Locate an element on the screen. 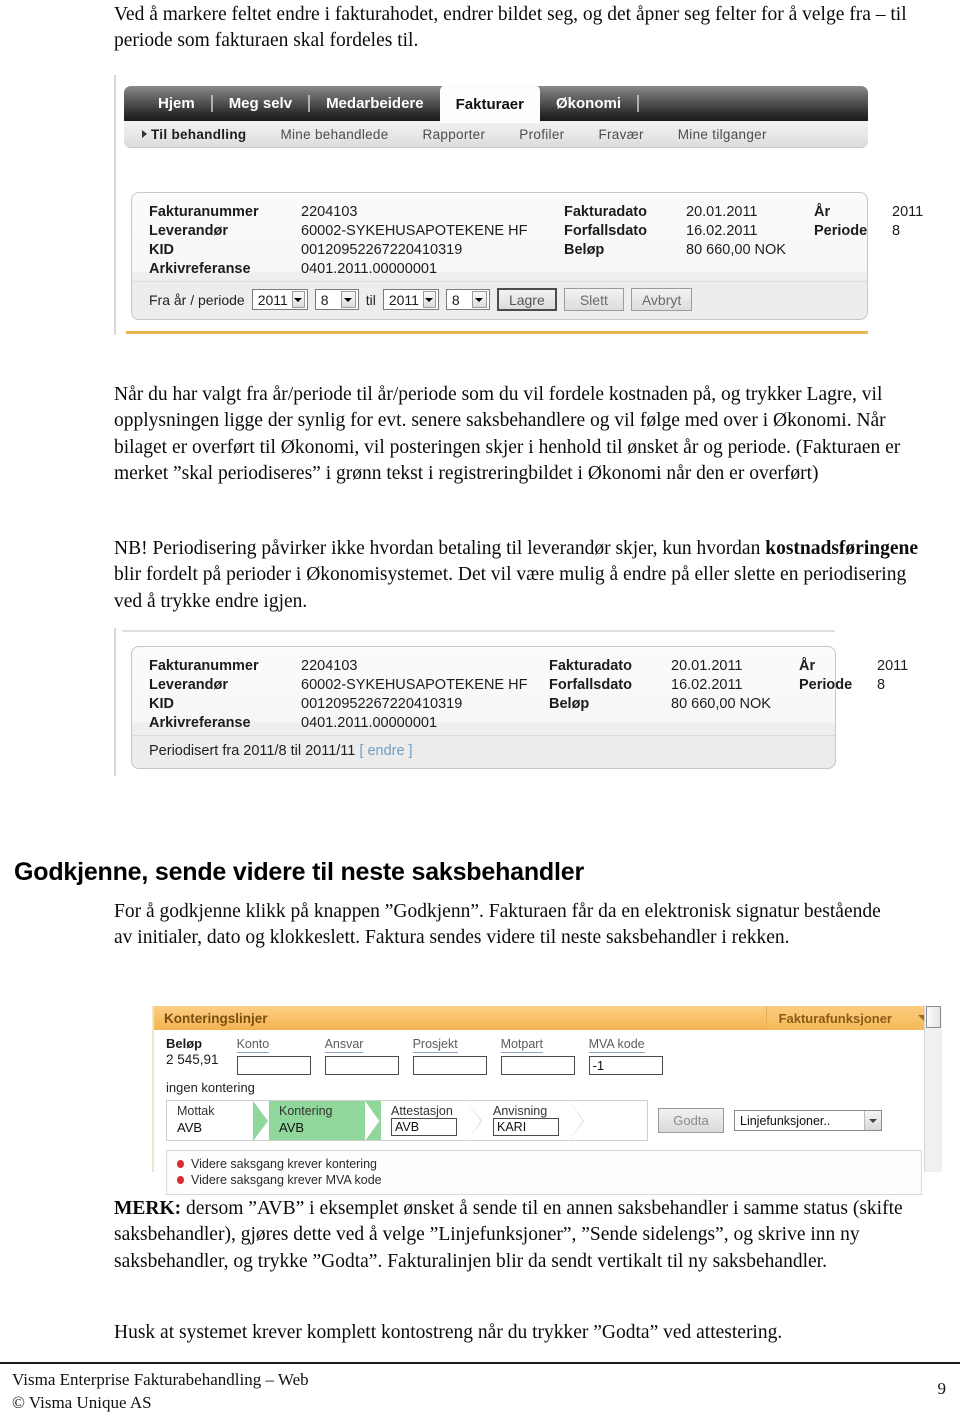 The width and height of the screenshot is (960, 1417). to-year-value: 2011 is located at coordinates (403, 299).